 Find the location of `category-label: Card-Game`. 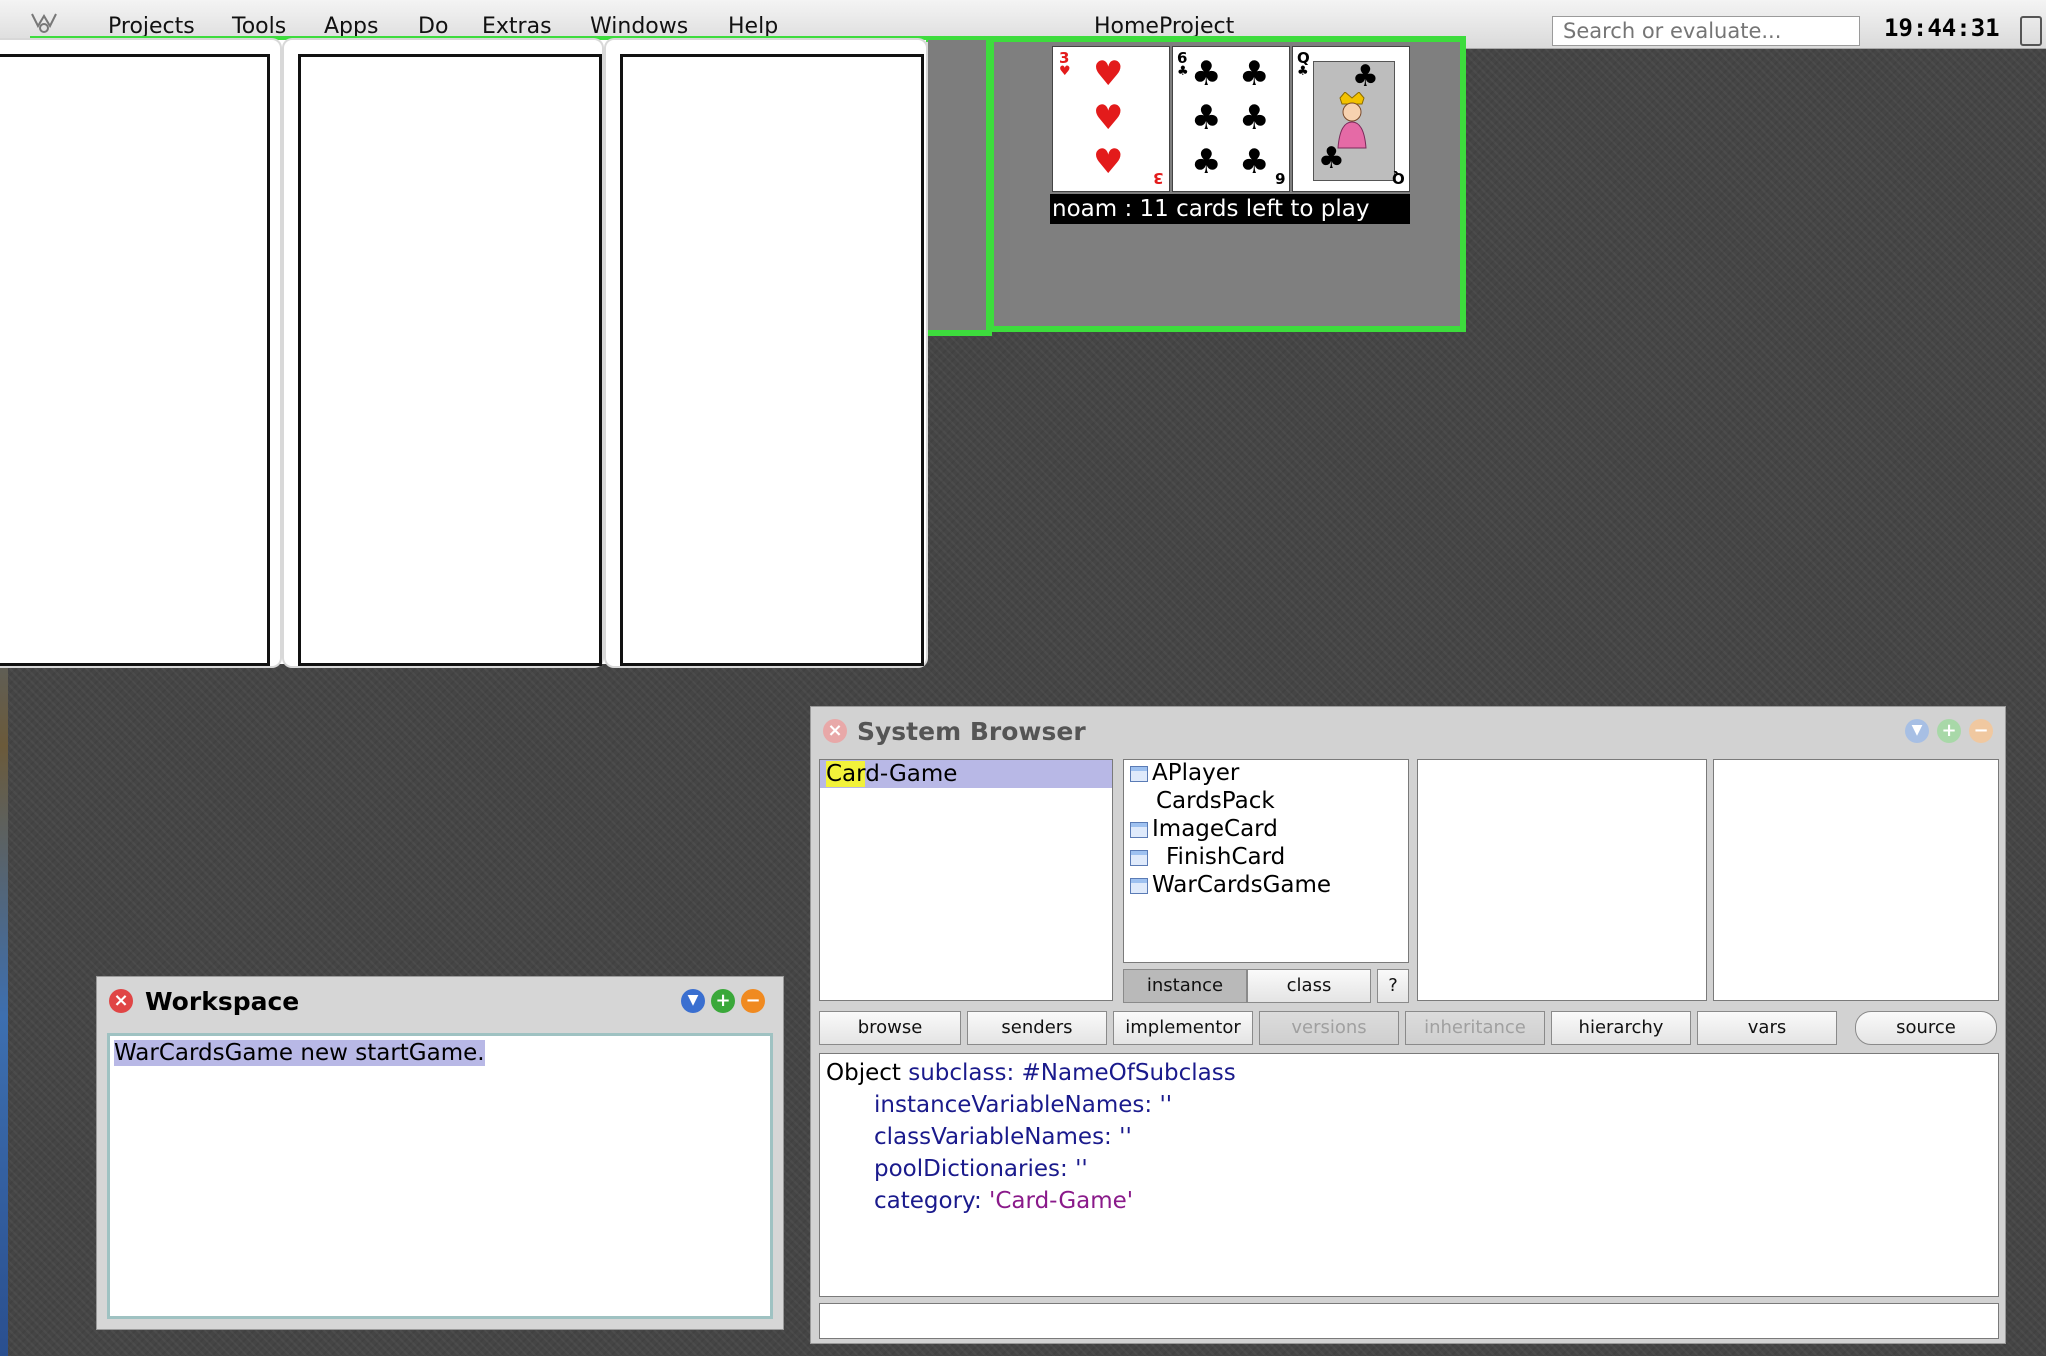

category-label: Card-Game is located at coordinates (892, 774).